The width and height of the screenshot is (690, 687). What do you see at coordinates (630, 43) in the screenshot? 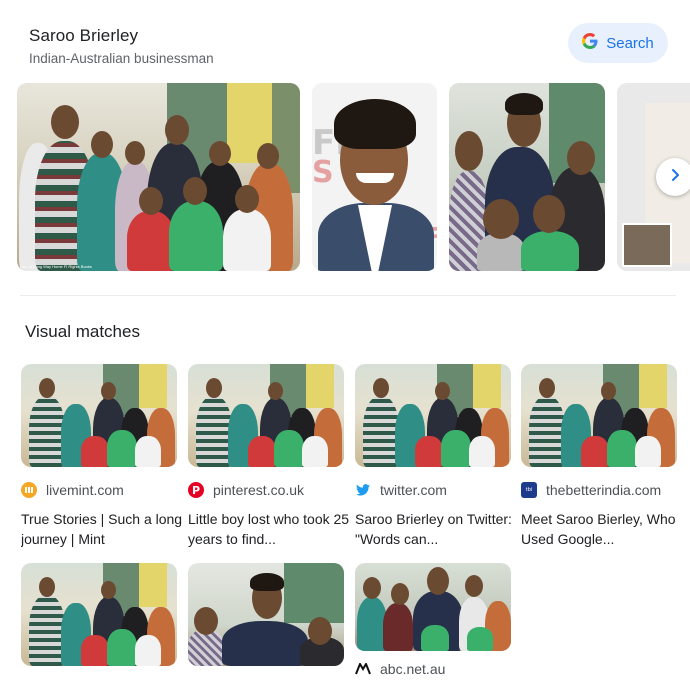
I see `search-button-label: Search` at bounding box center [630, 43].